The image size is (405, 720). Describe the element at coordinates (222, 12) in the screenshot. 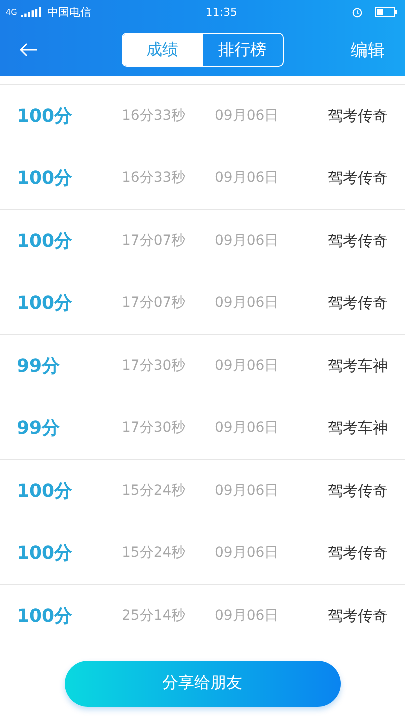

I see `status-time: 11:35` at that location.